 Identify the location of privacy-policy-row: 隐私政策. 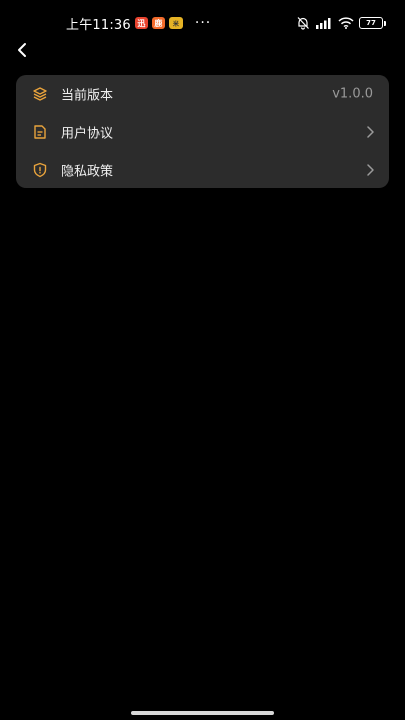
(202, 169).